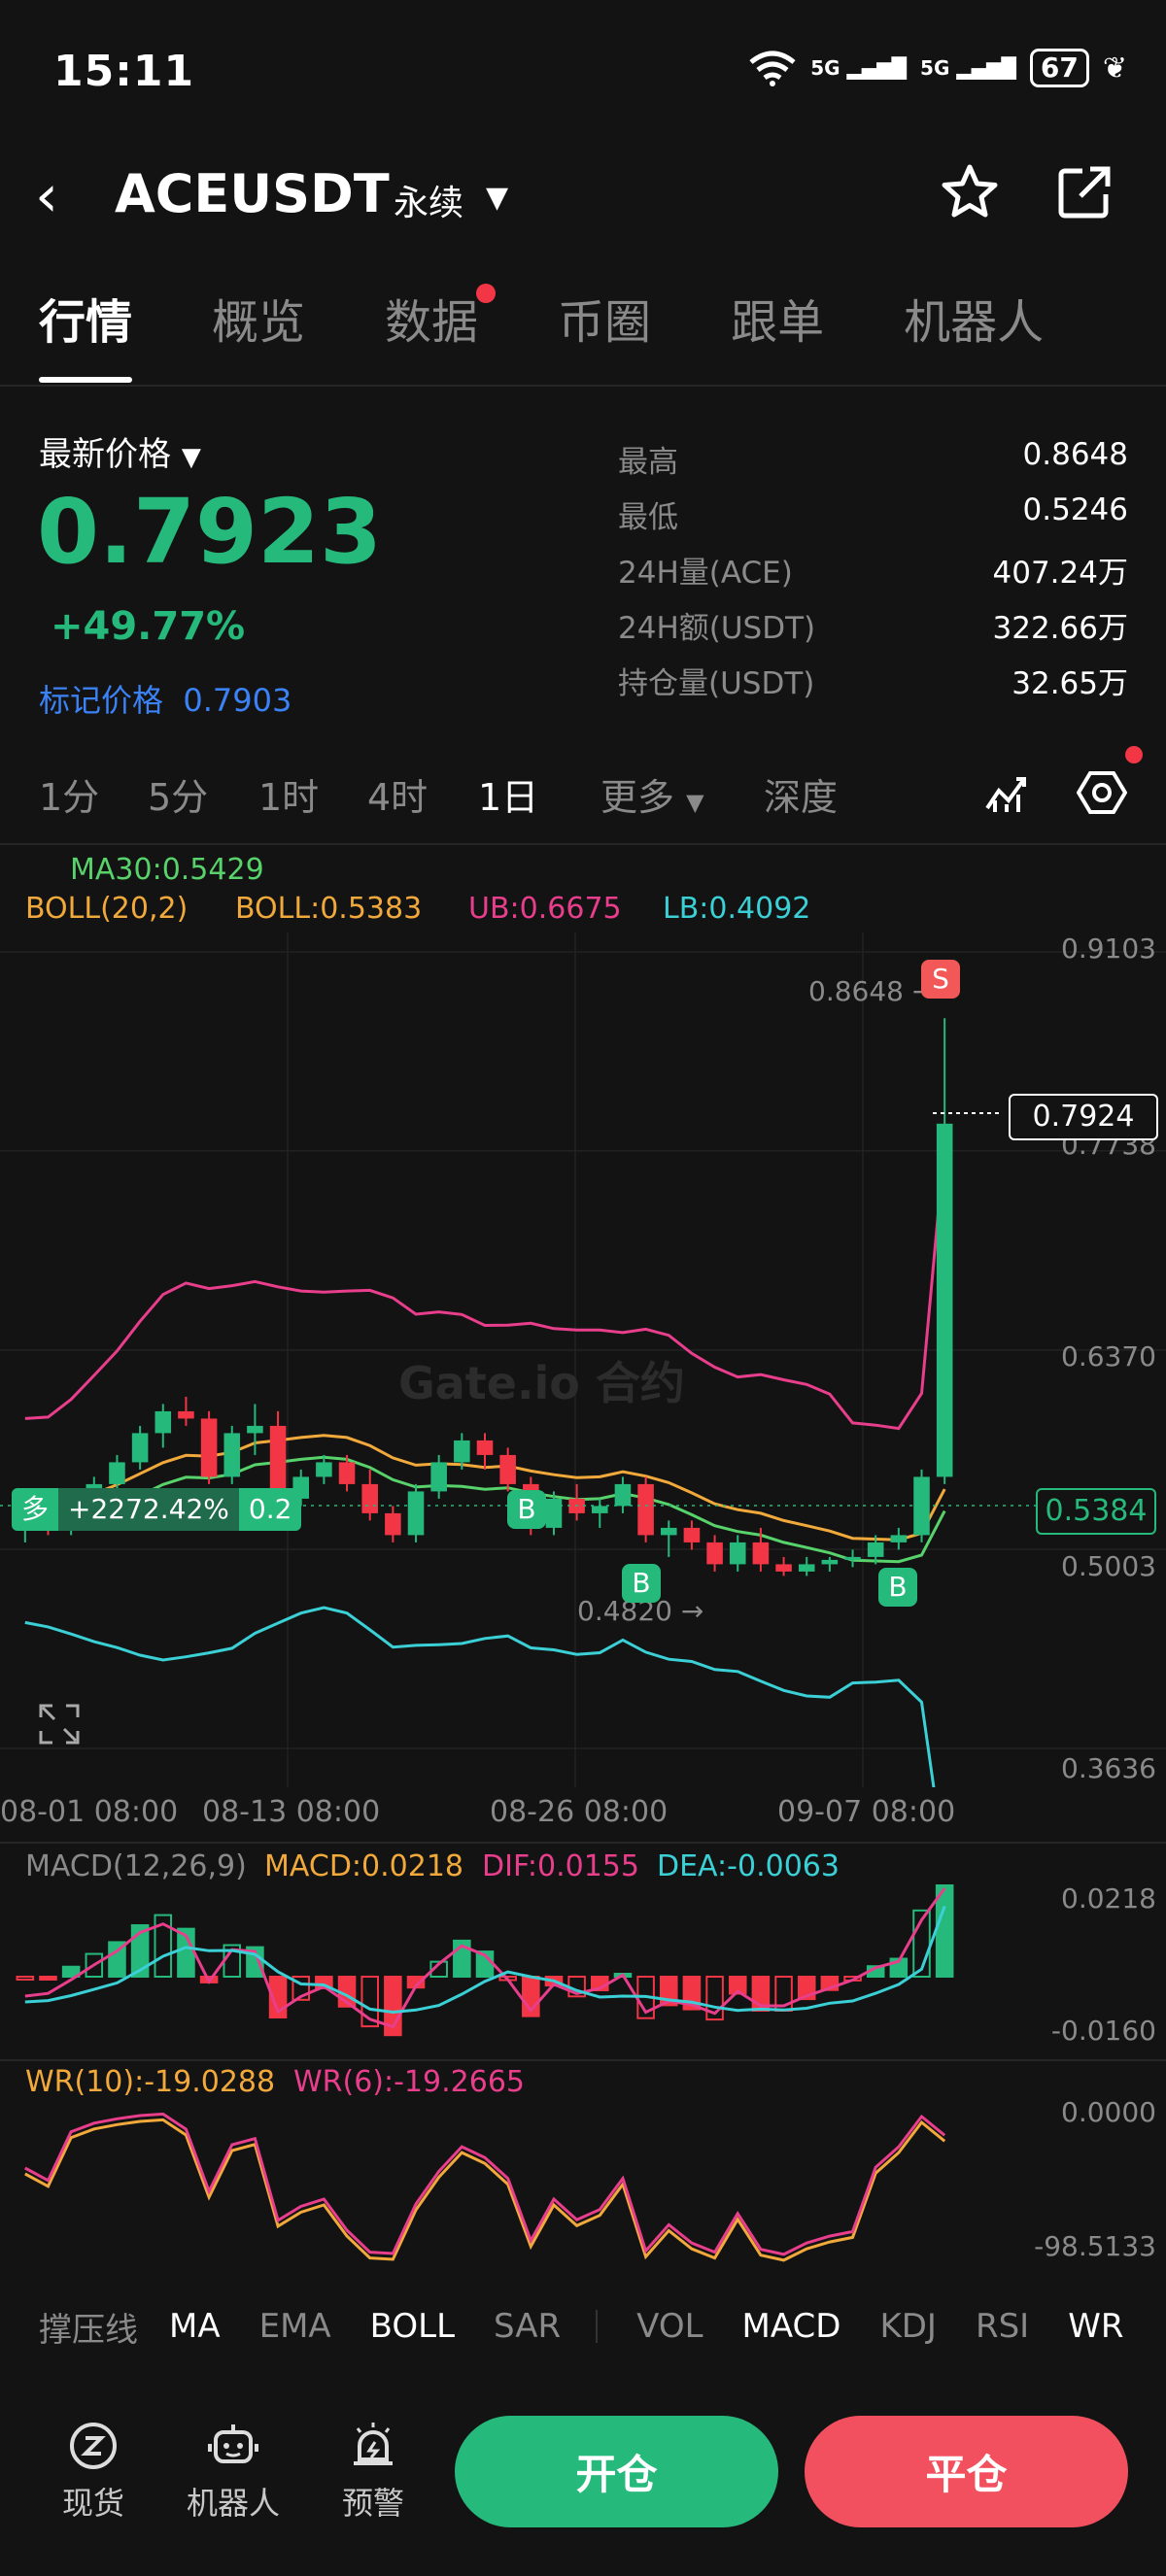 The image size is (1166, 2576). I want to click on back-chevron-icon: ‹, so click(46, 196).